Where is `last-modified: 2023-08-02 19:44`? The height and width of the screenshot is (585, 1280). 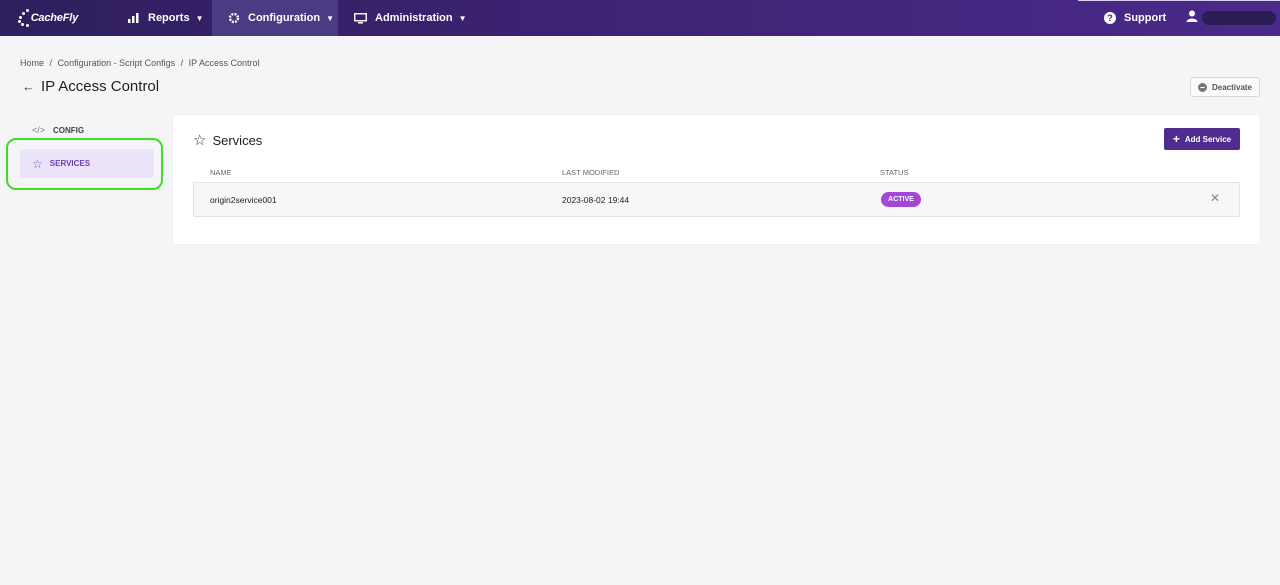 last-modified: 2023-08-02 19:44 is located at coordinates (596, 200).